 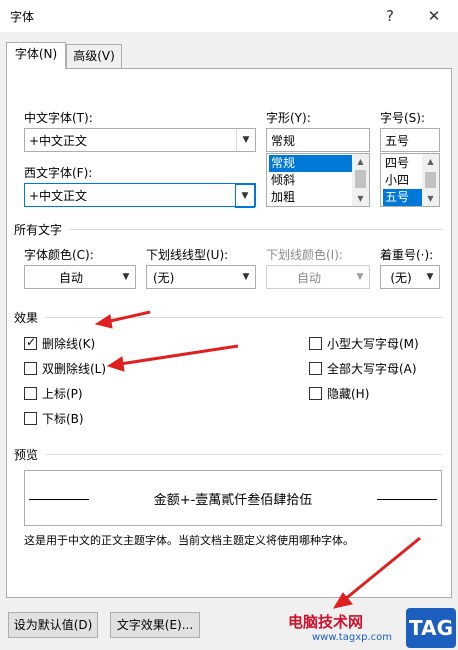 I want to click on tab-font: 字体(N), so click(x=36, y=55).